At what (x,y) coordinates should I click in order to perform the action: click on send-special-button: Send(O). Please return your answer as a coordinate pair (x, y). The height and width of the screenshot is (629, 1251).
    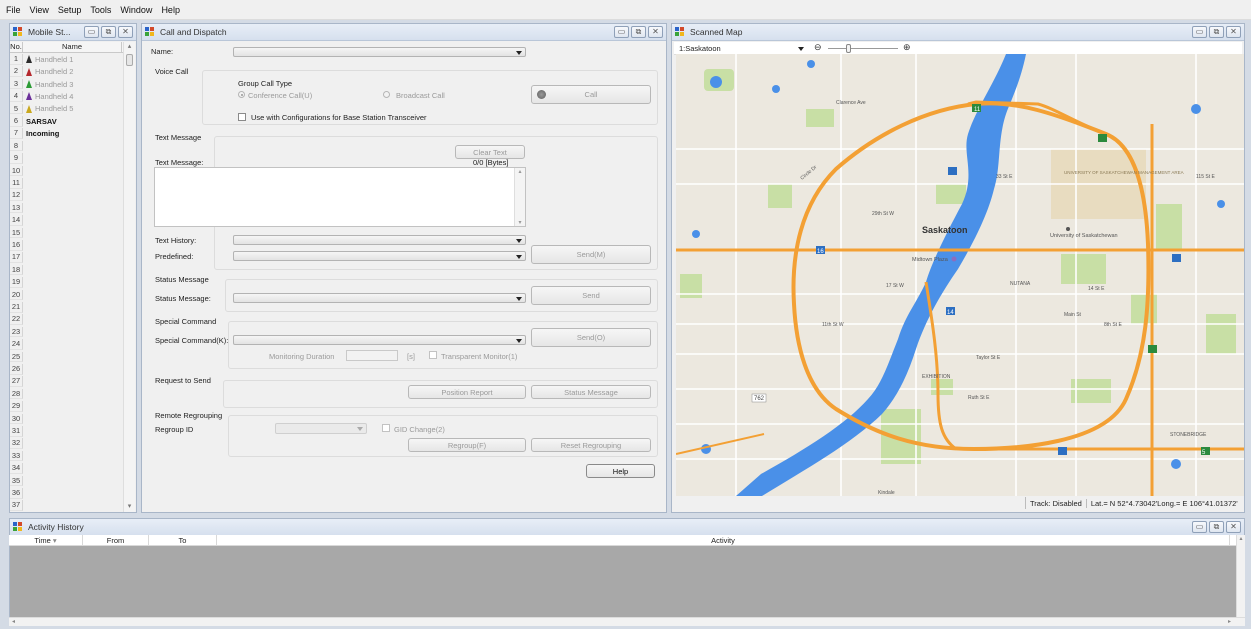
    Looking at the image, I should click on (591, 337).